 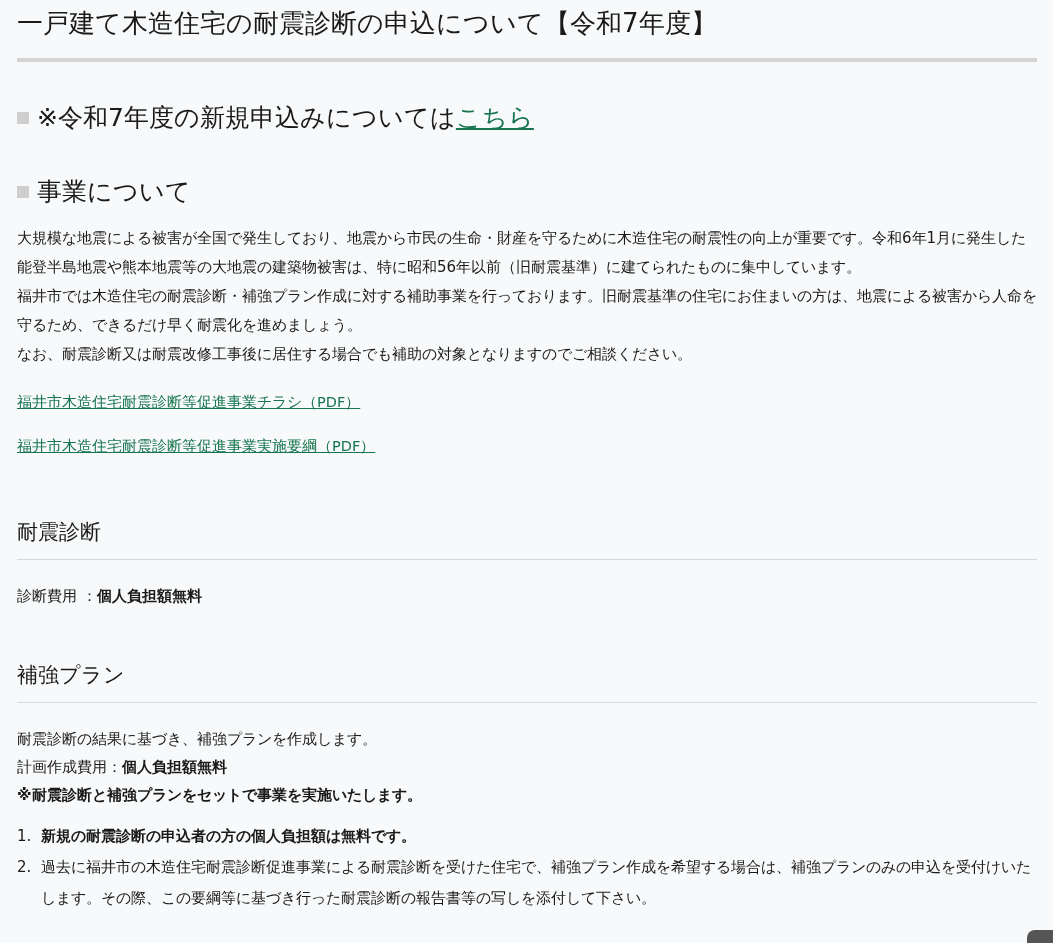 What do you see at coordinates (122, 767) in the screenshot?
I see `body-text: 計画作成費用：個人負担額無料` at bounding box center [122, 767].